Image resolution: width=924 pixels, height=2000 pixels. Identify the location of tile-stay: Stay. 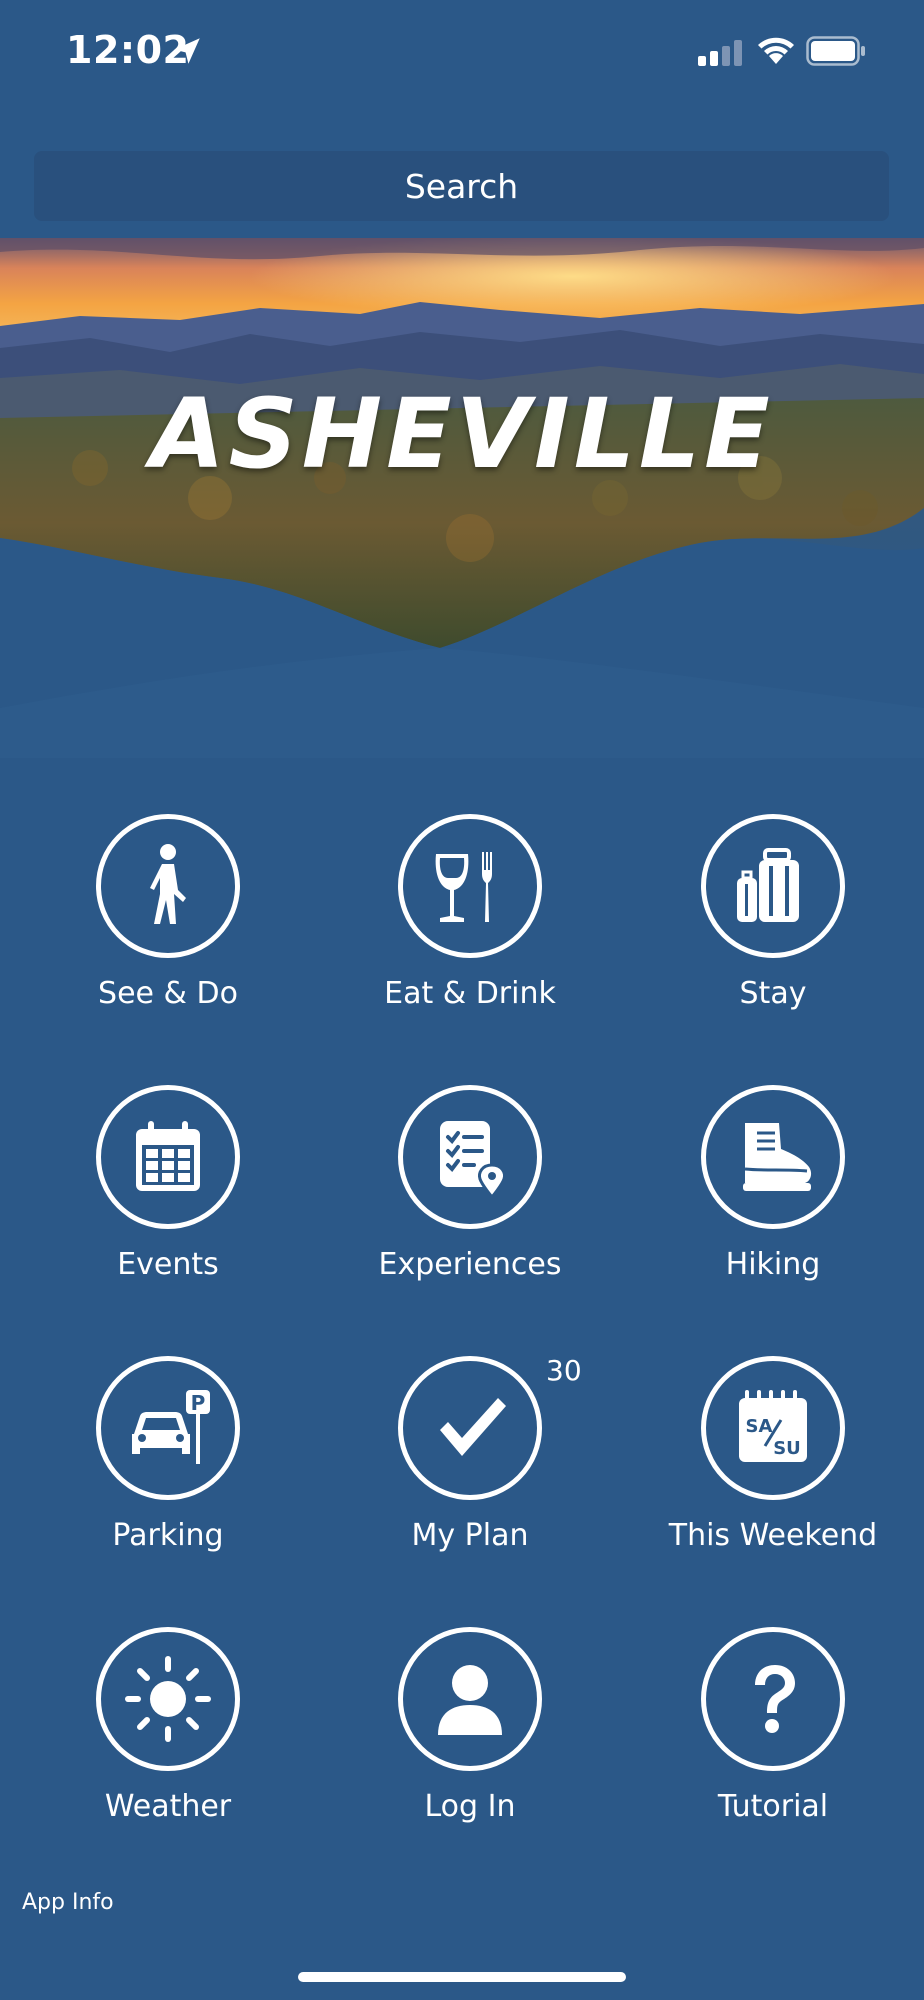
(763, 934).